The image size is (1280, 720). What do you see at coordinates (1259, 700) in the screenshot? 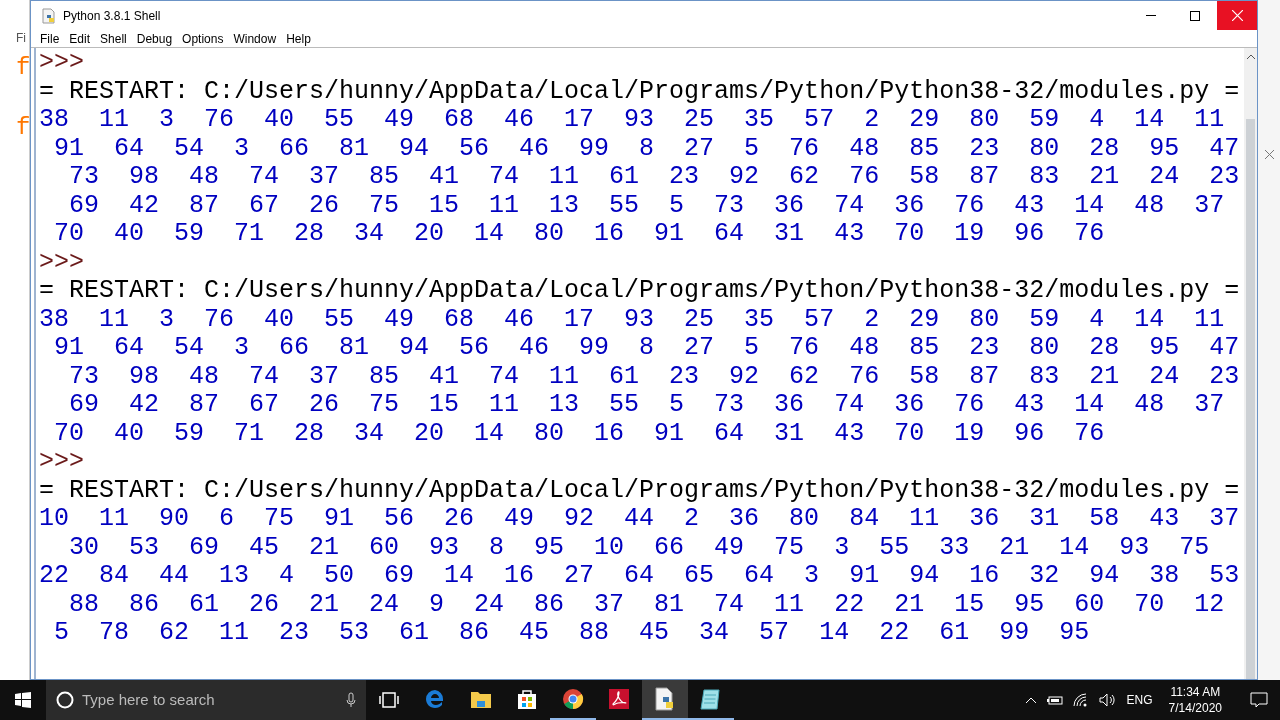
I see `notification-icon` at bounding box center [1259, 700].